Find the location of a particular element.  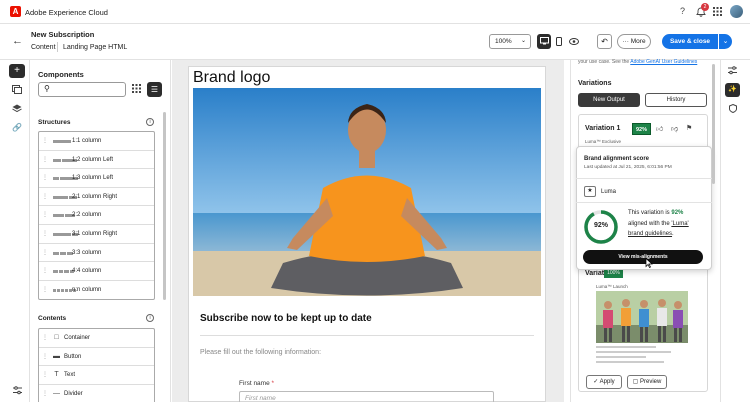

adobe-logo: A is located at coordinates (15, 11).